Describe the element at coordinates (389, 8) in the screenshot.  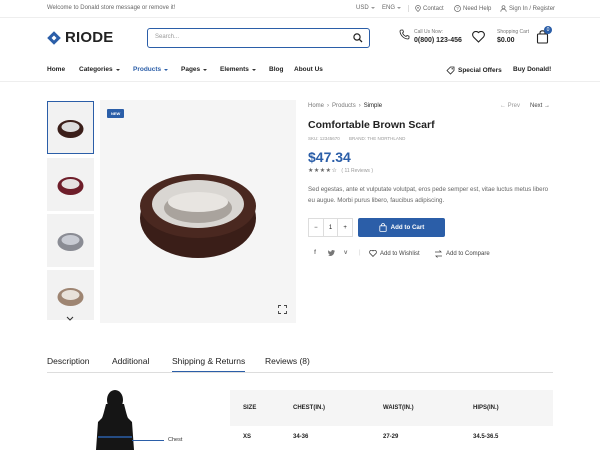
I see `language-label: ENG` at that location.